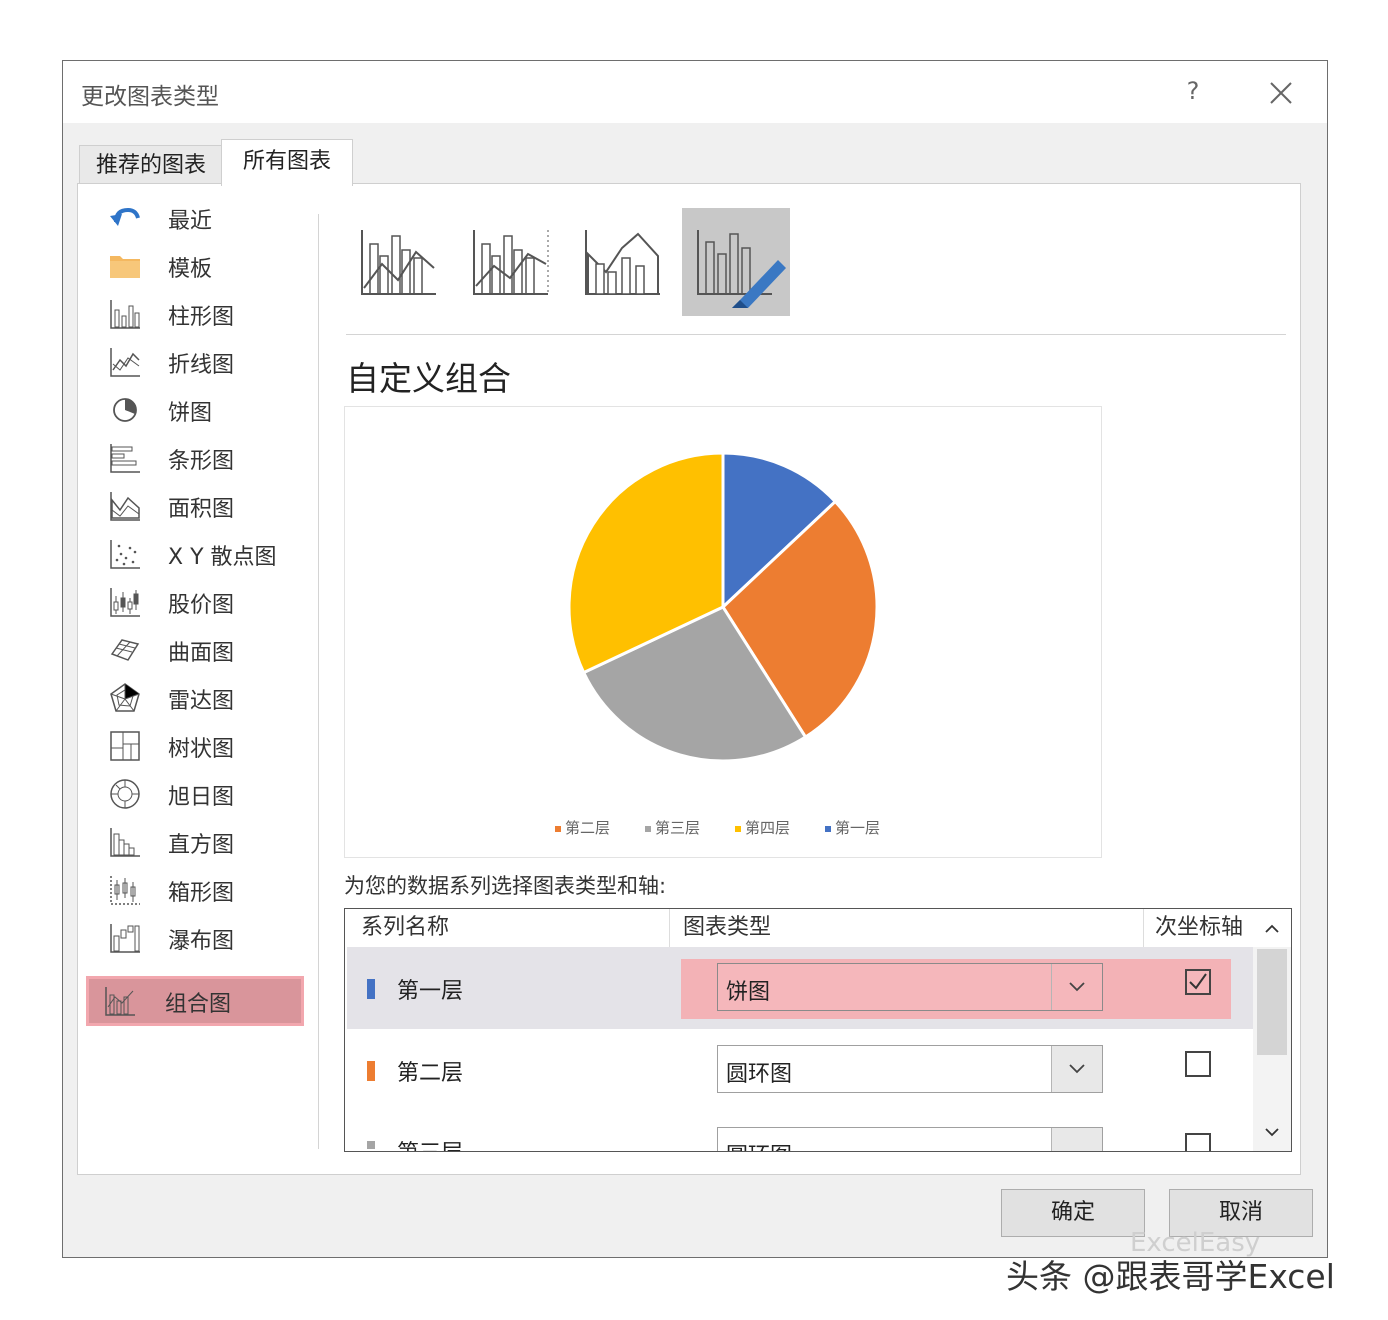 This screenshot has width=1388, height=1320. I want to click on surface-chart-icon, so click(125, 650).